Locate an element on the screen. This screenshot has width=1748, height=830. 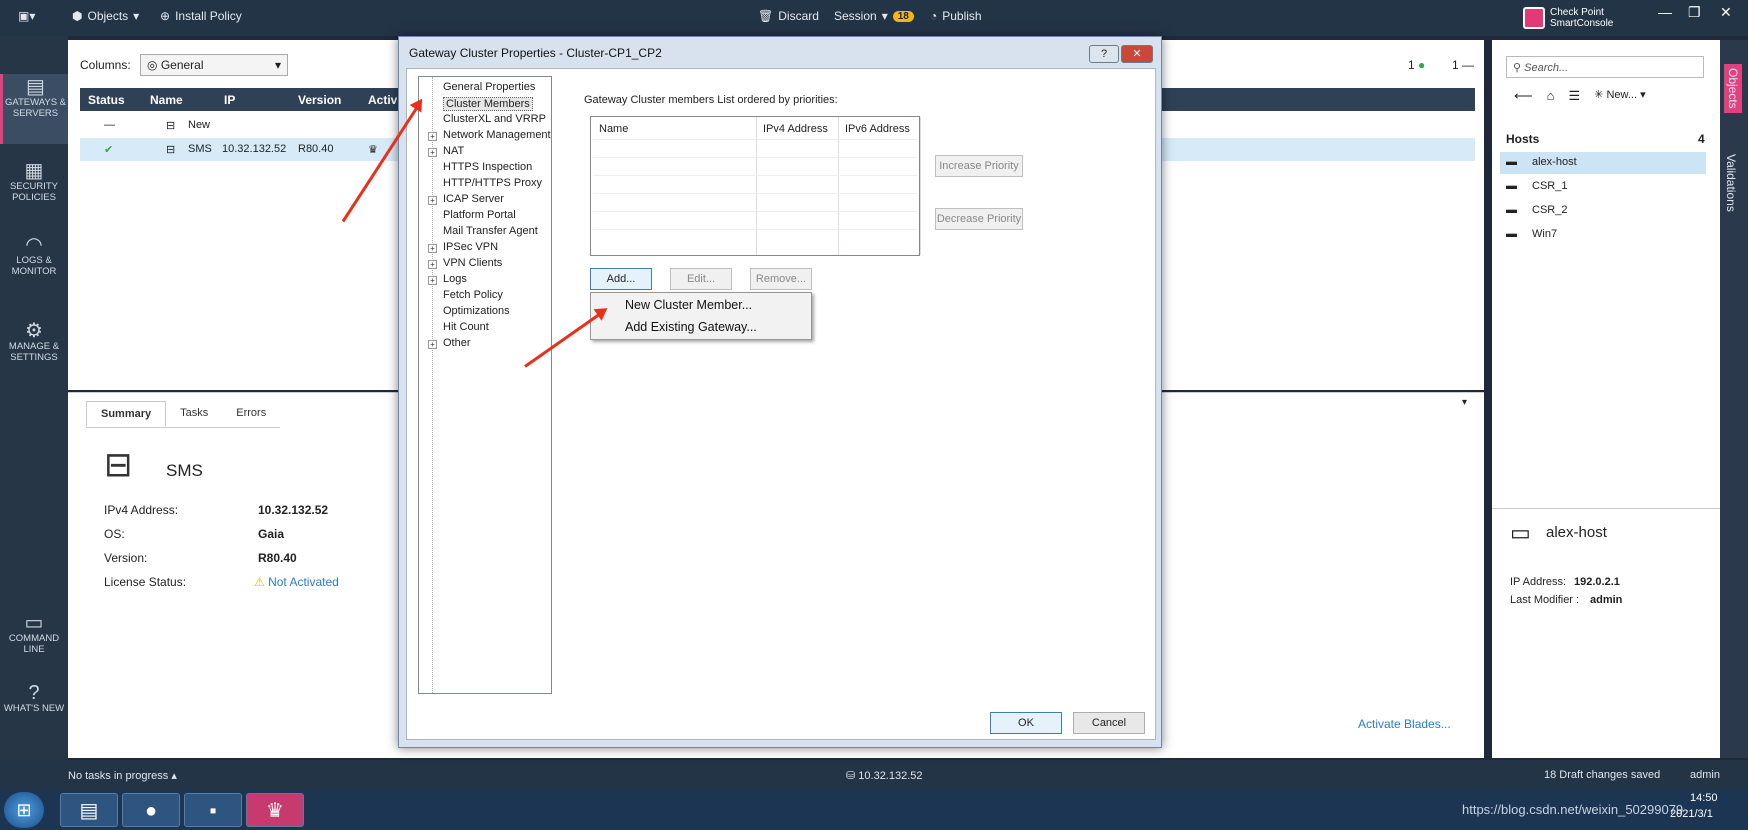
tab-errors: Errors is located at coordinates (251, 414).